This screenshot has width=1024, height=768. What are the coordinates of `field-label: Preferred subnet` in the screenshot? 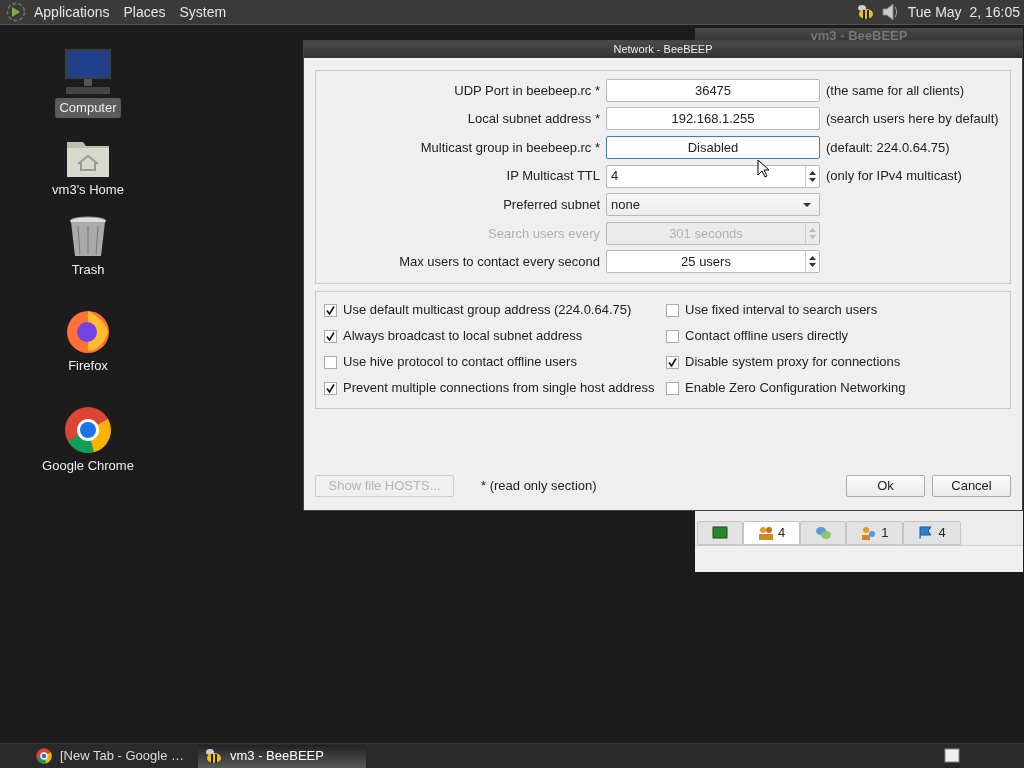 It's located at (551, 204).